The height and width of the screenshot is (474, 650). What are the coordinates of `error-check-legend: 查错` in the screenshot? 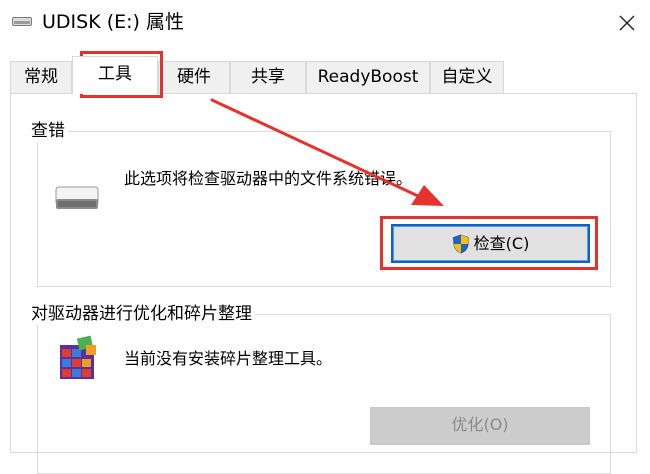 It's located at (48, 131).